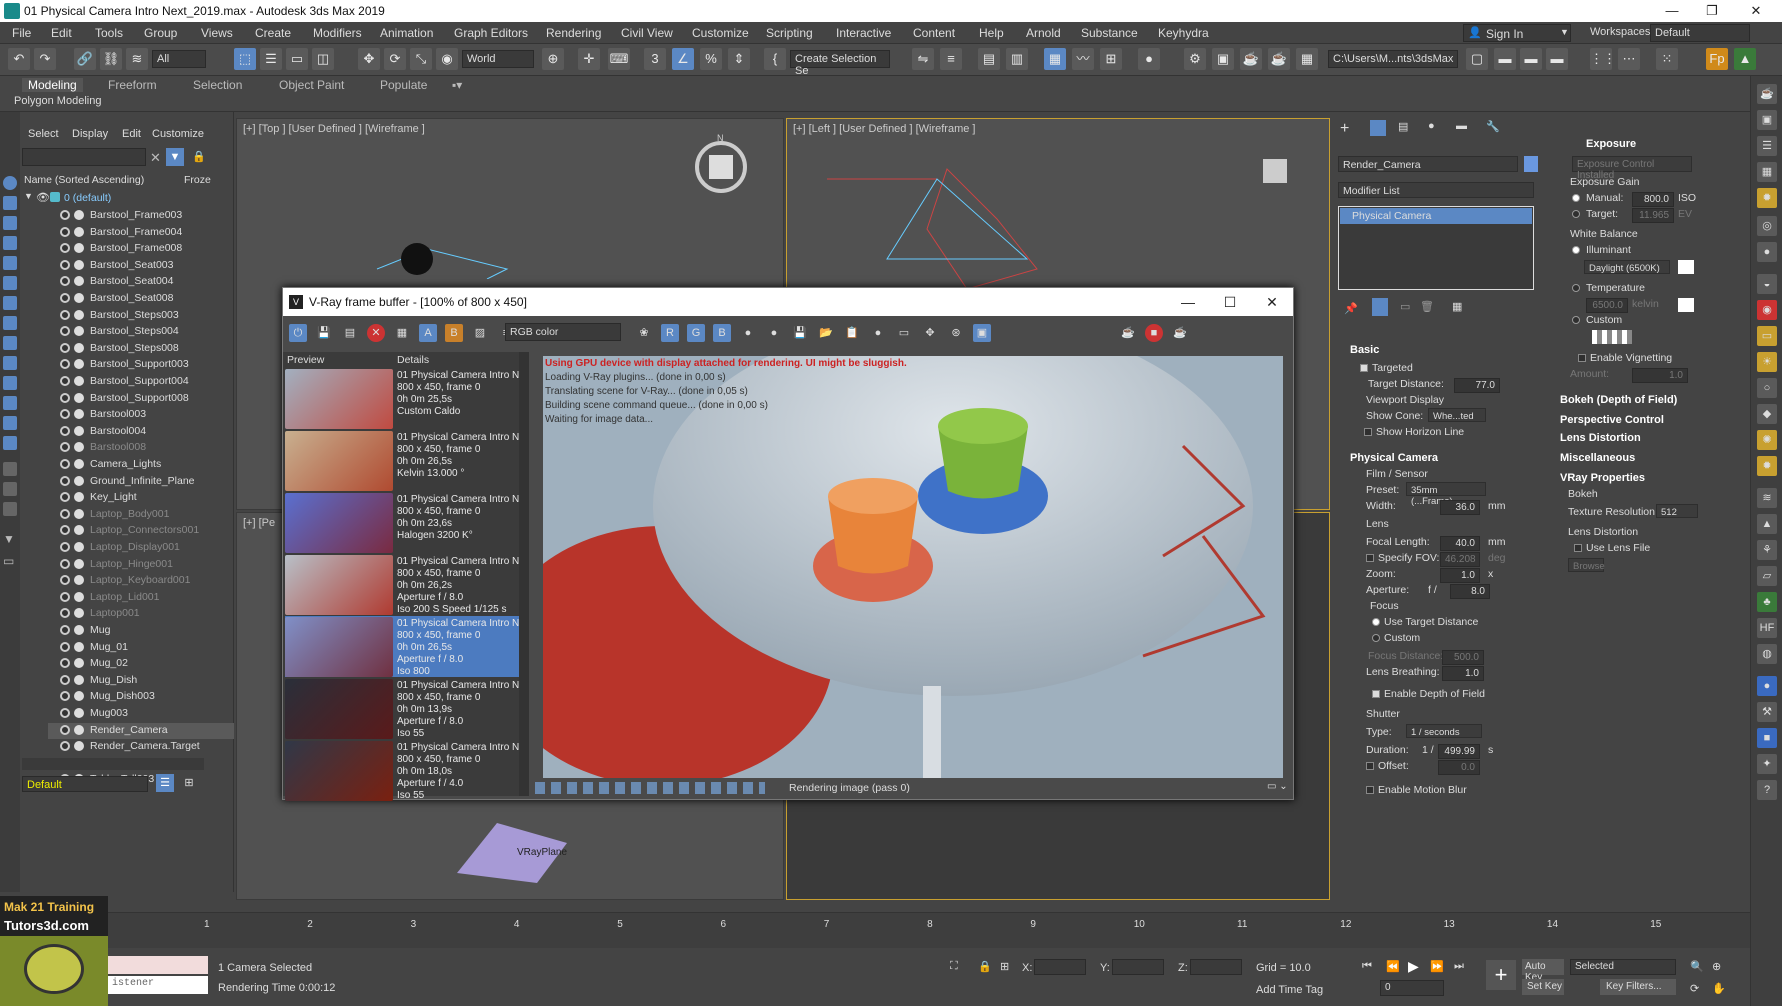 The width and height of the screenshot is (1782, 1006). I want to click on display-lights-icon, so click(10, 243).